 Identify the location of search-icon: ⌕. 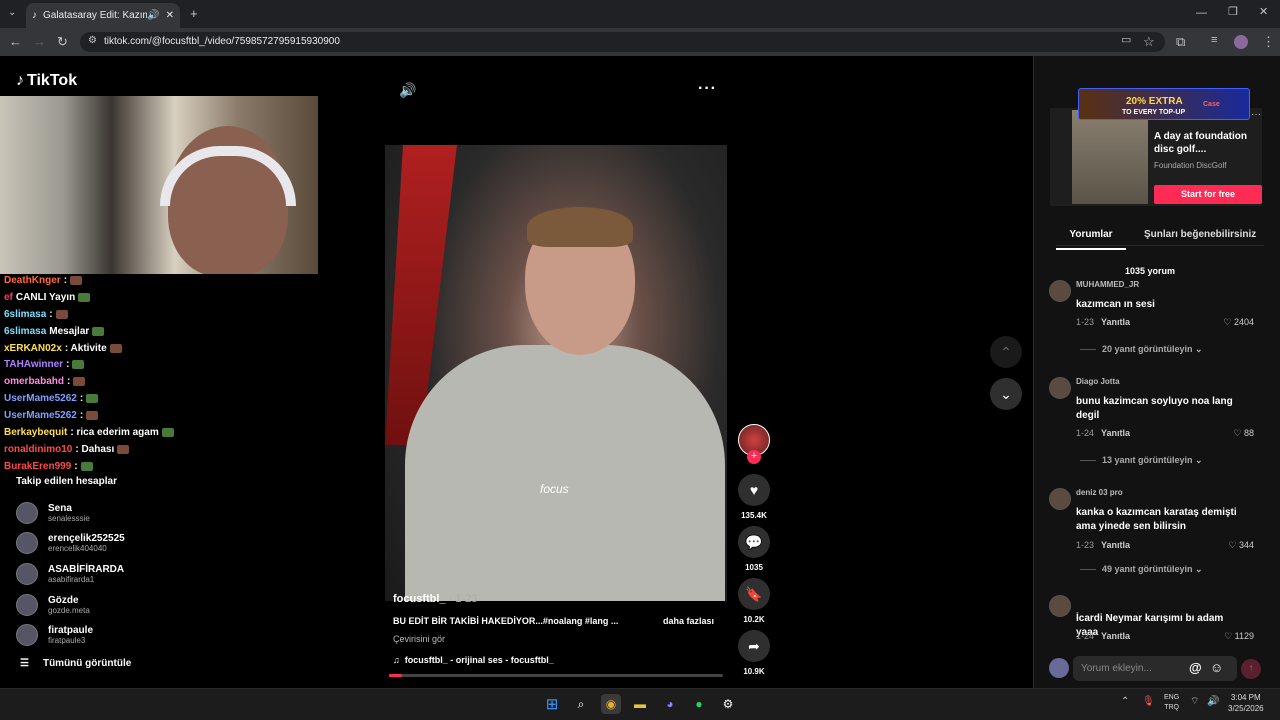
(581, 704).